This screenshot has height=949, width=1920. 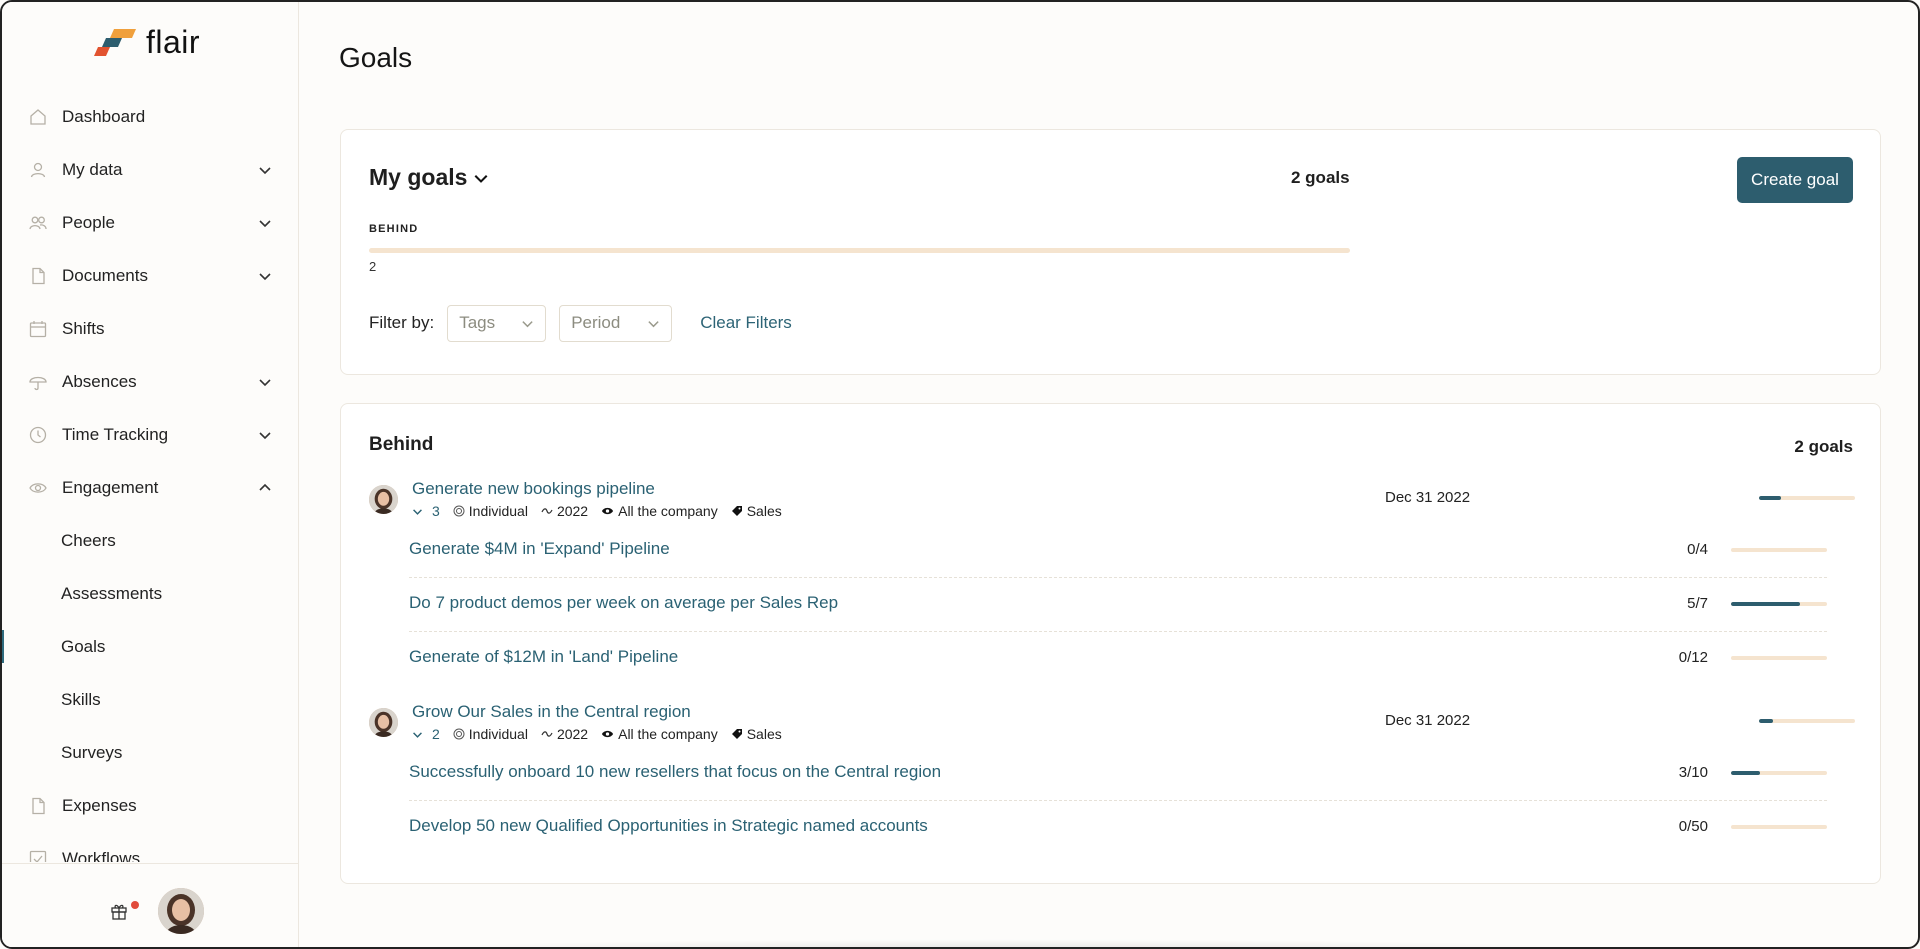 I want to click on key-result-row: Generate $4M in 'Expand' Pipeline 0/4, so click(x=1118, y=551).